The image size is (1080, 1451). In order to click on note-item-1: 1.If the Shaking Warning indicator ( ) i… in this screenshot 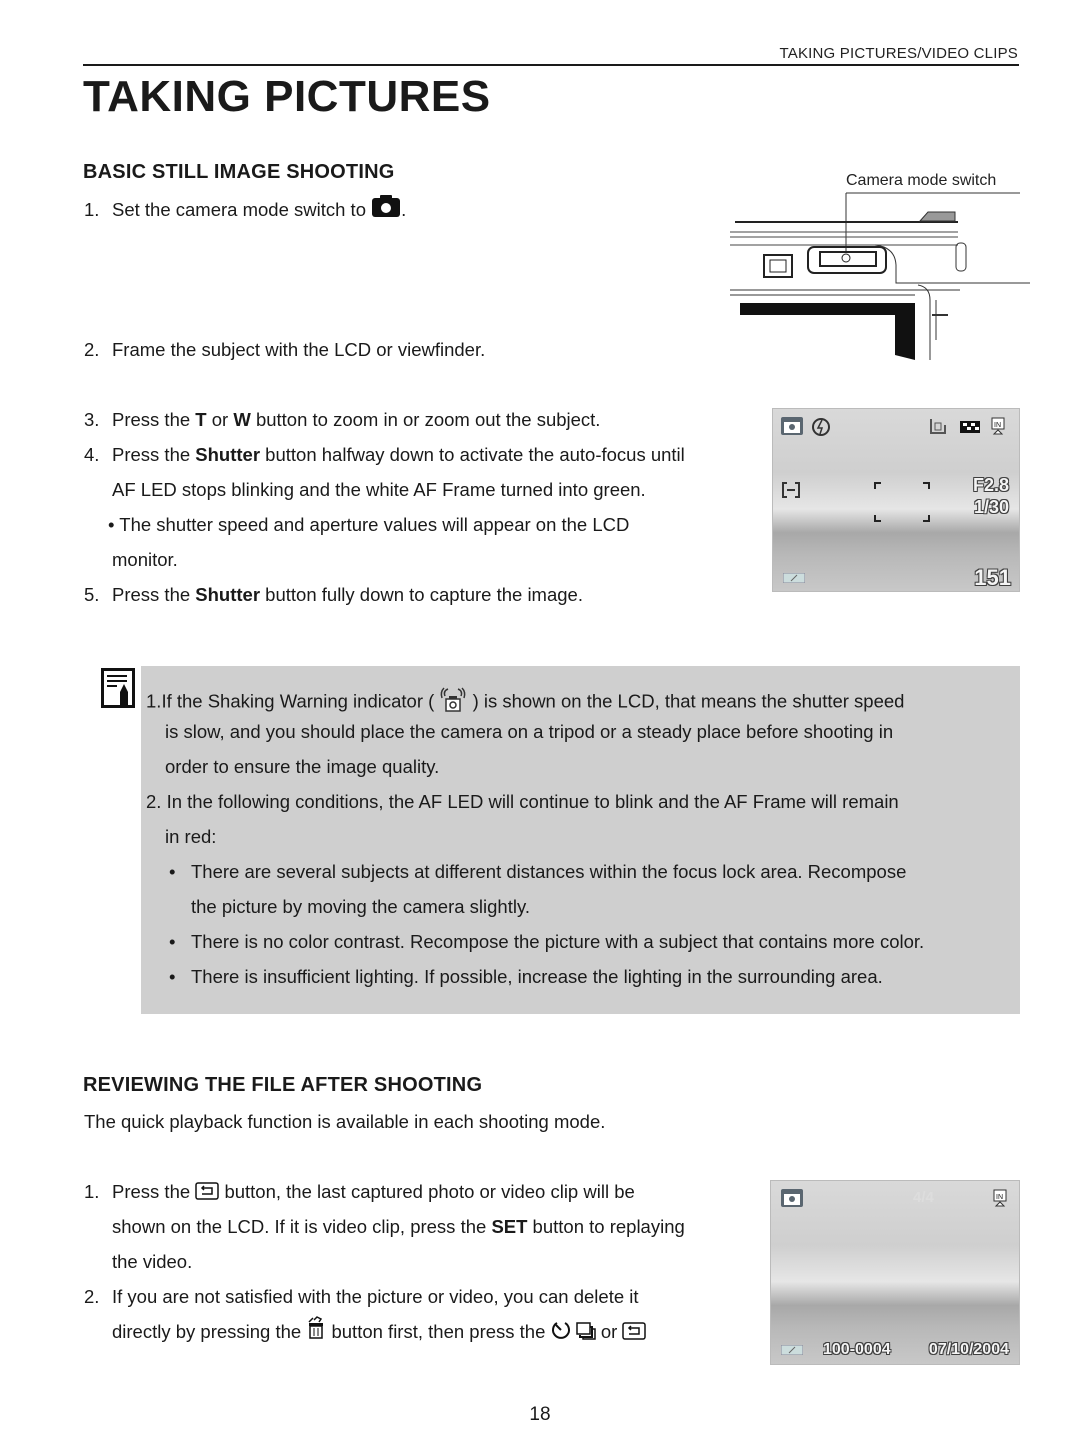, I will do `click(525, 702)`.